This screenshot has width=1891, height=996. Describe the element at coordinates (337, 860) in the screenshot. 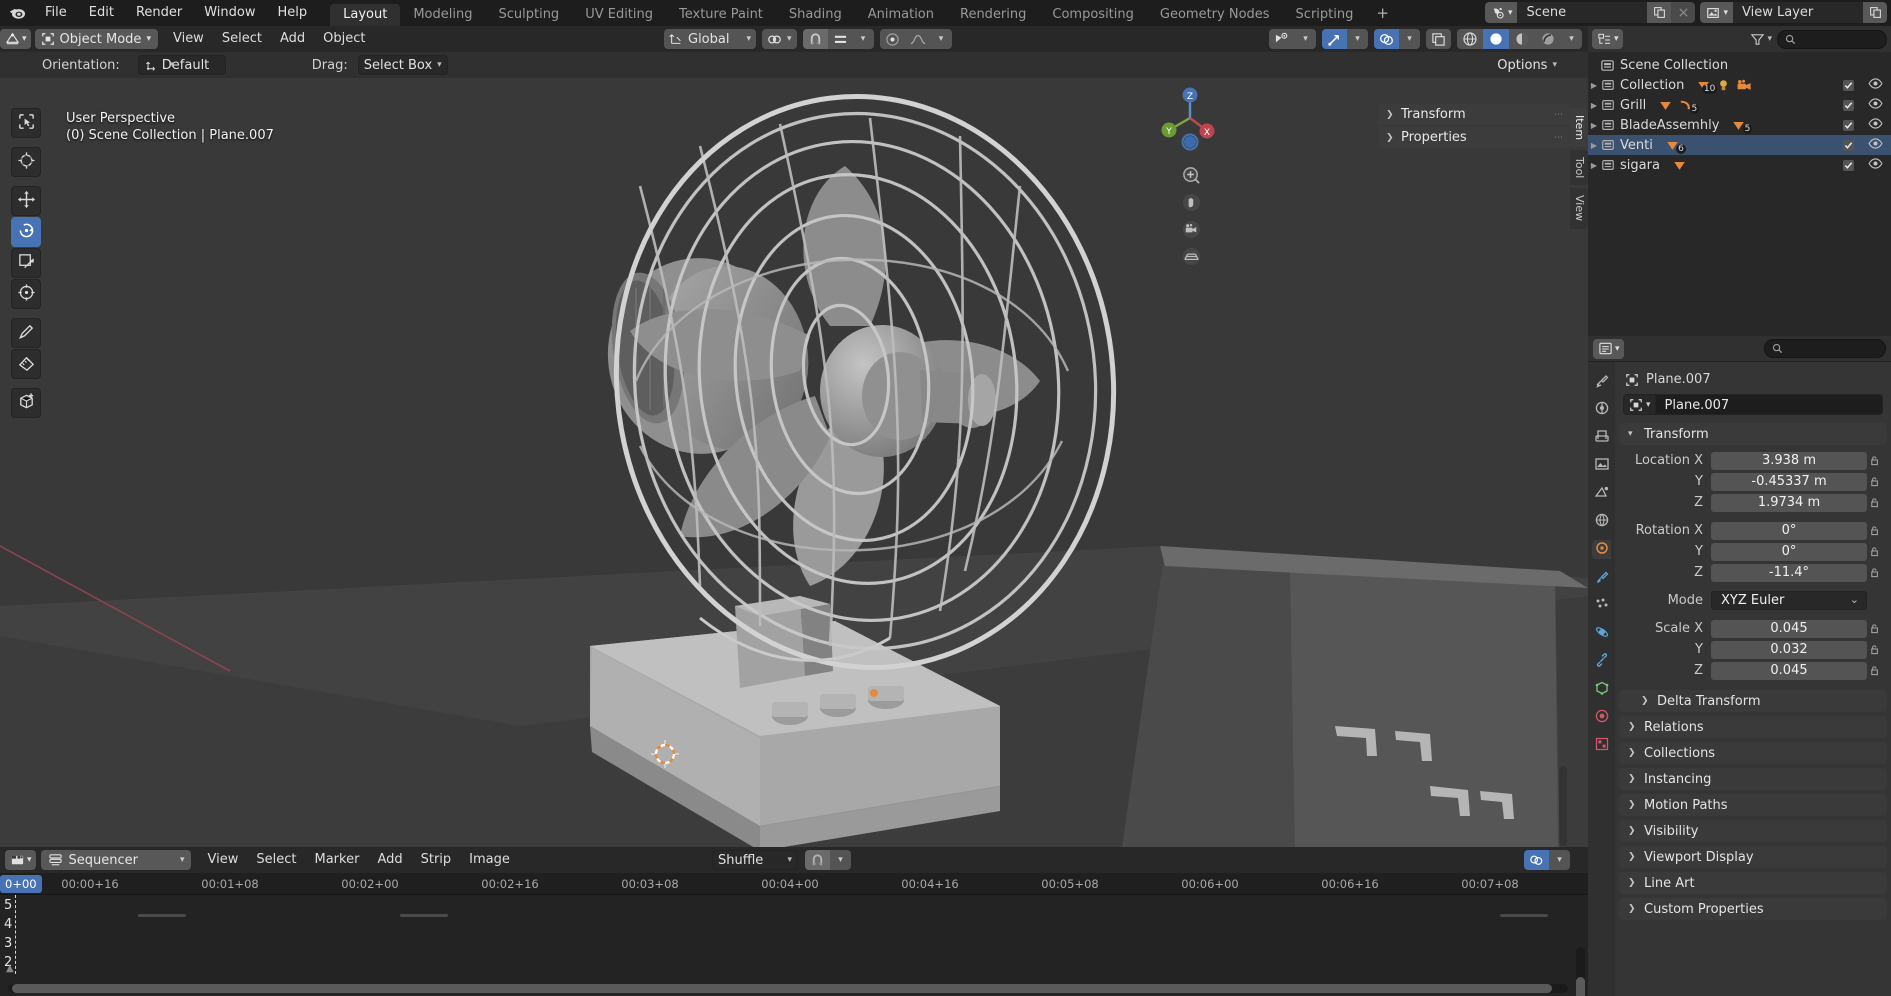

I see `sequencer-menu-marker: Marker` at that location.